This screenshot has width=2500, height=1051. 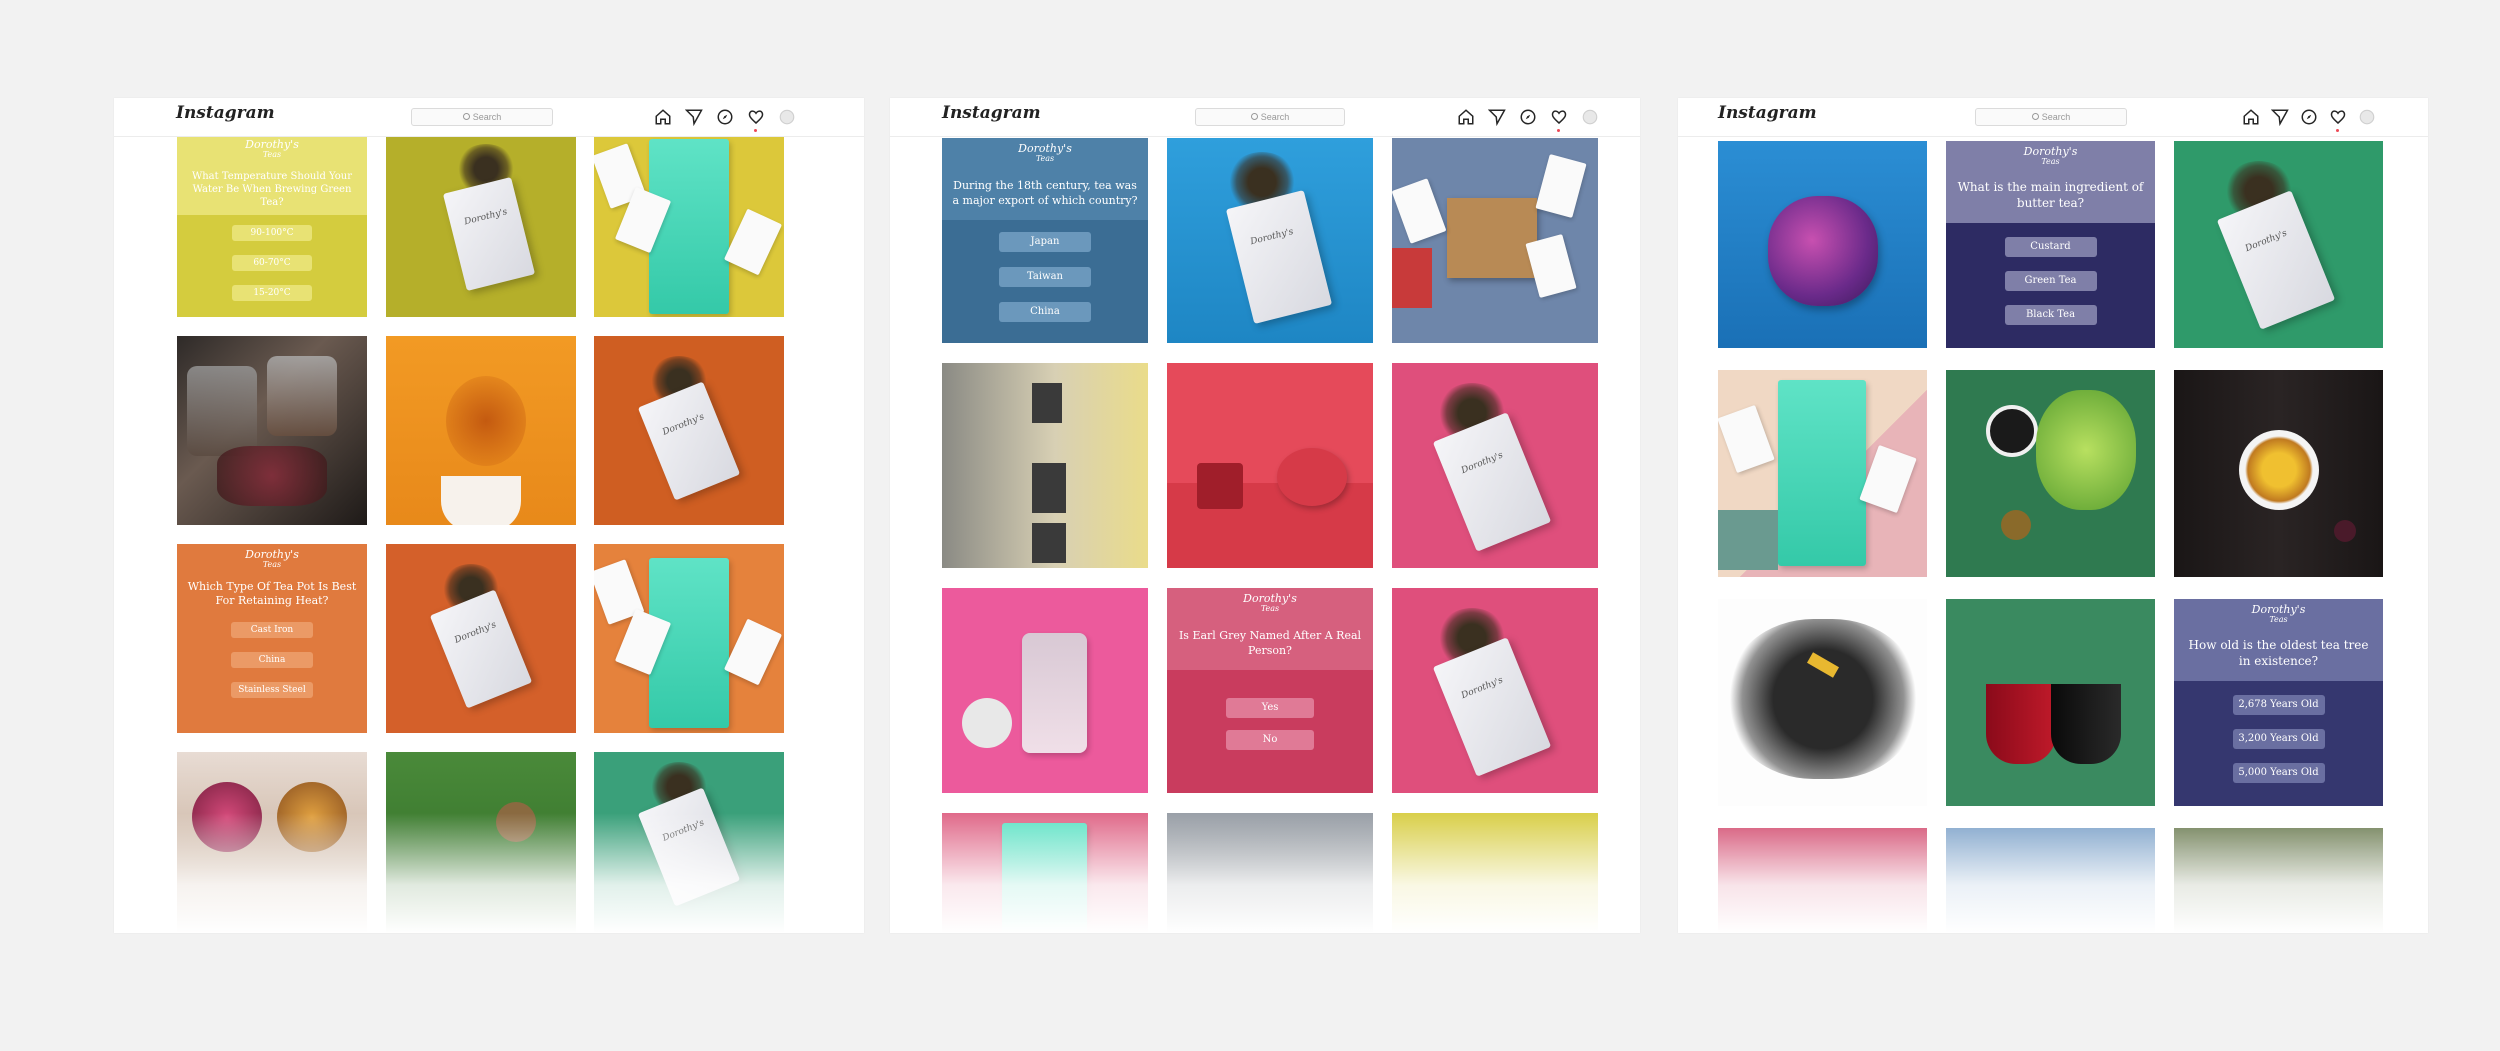 What do you see at coordinates (272, 630) in the screenshot?
I see `quiz-answer: Cast Iron` at bounding box center [272, 630].